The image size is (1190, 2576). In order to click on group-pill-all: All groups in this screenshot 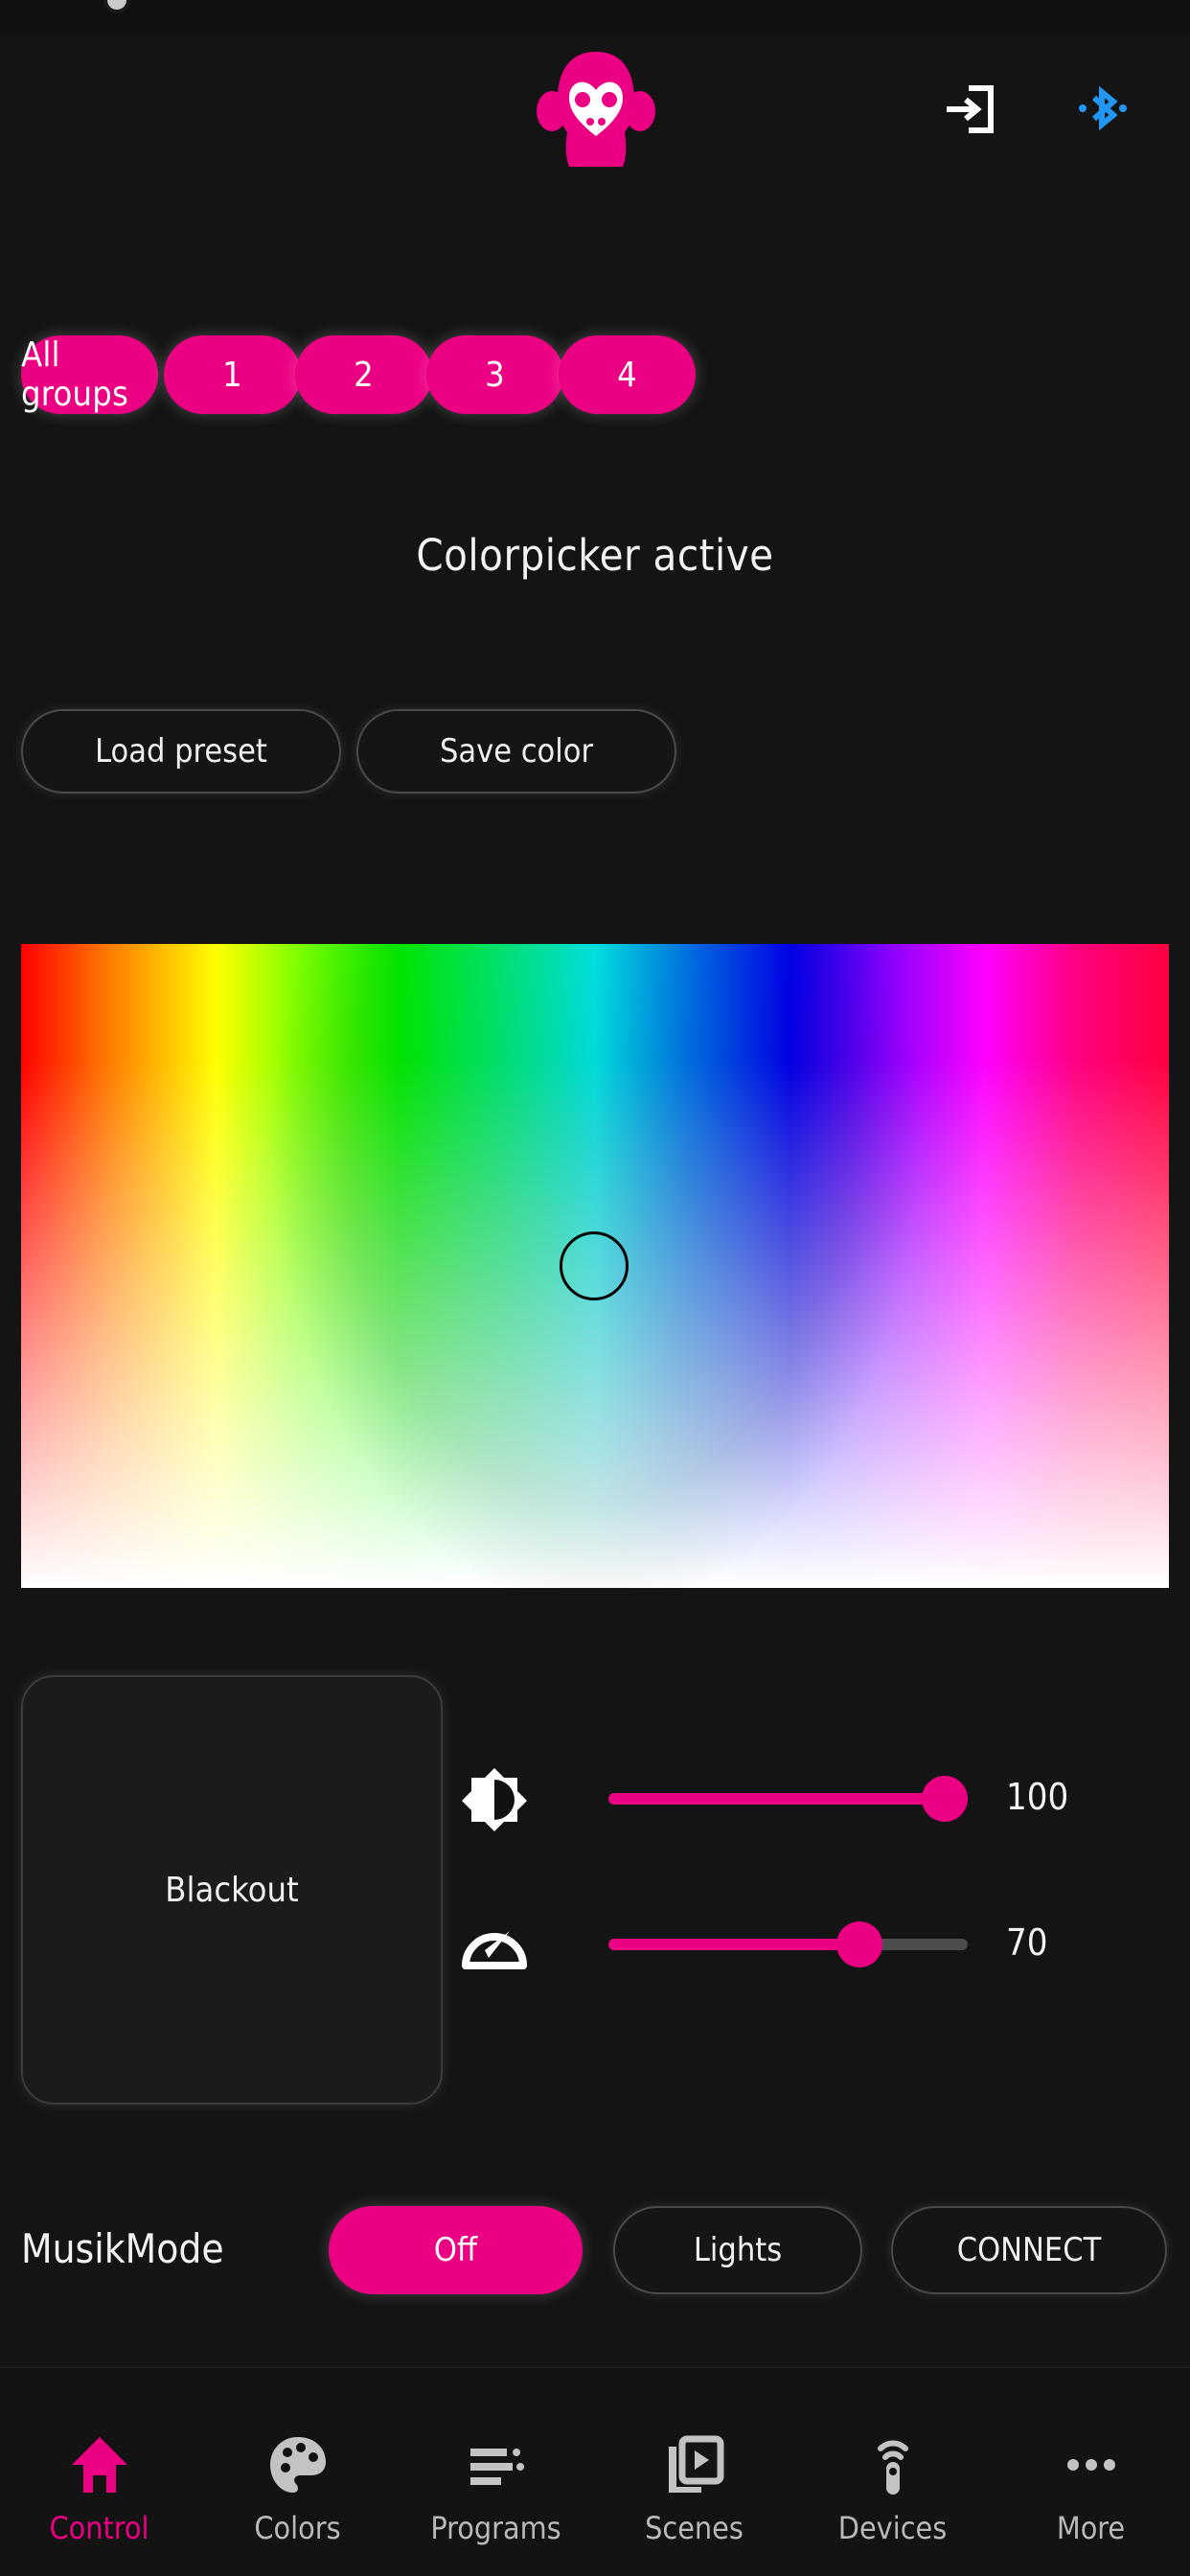, I will do `click(89, 374)`.